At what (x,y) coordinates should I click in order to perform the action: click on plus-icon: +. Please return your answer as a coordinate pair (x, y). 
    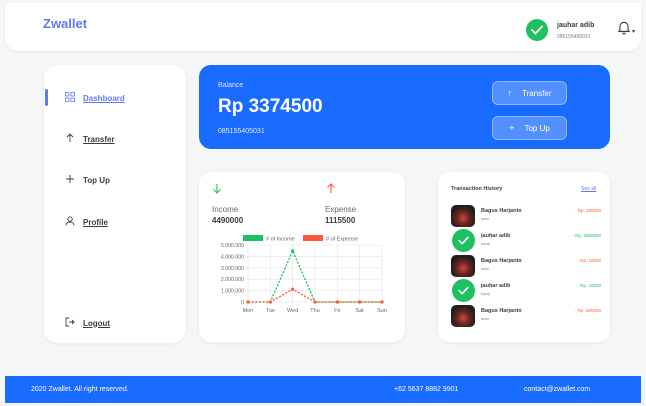
    Looking at the image, I should click on (512, 128).